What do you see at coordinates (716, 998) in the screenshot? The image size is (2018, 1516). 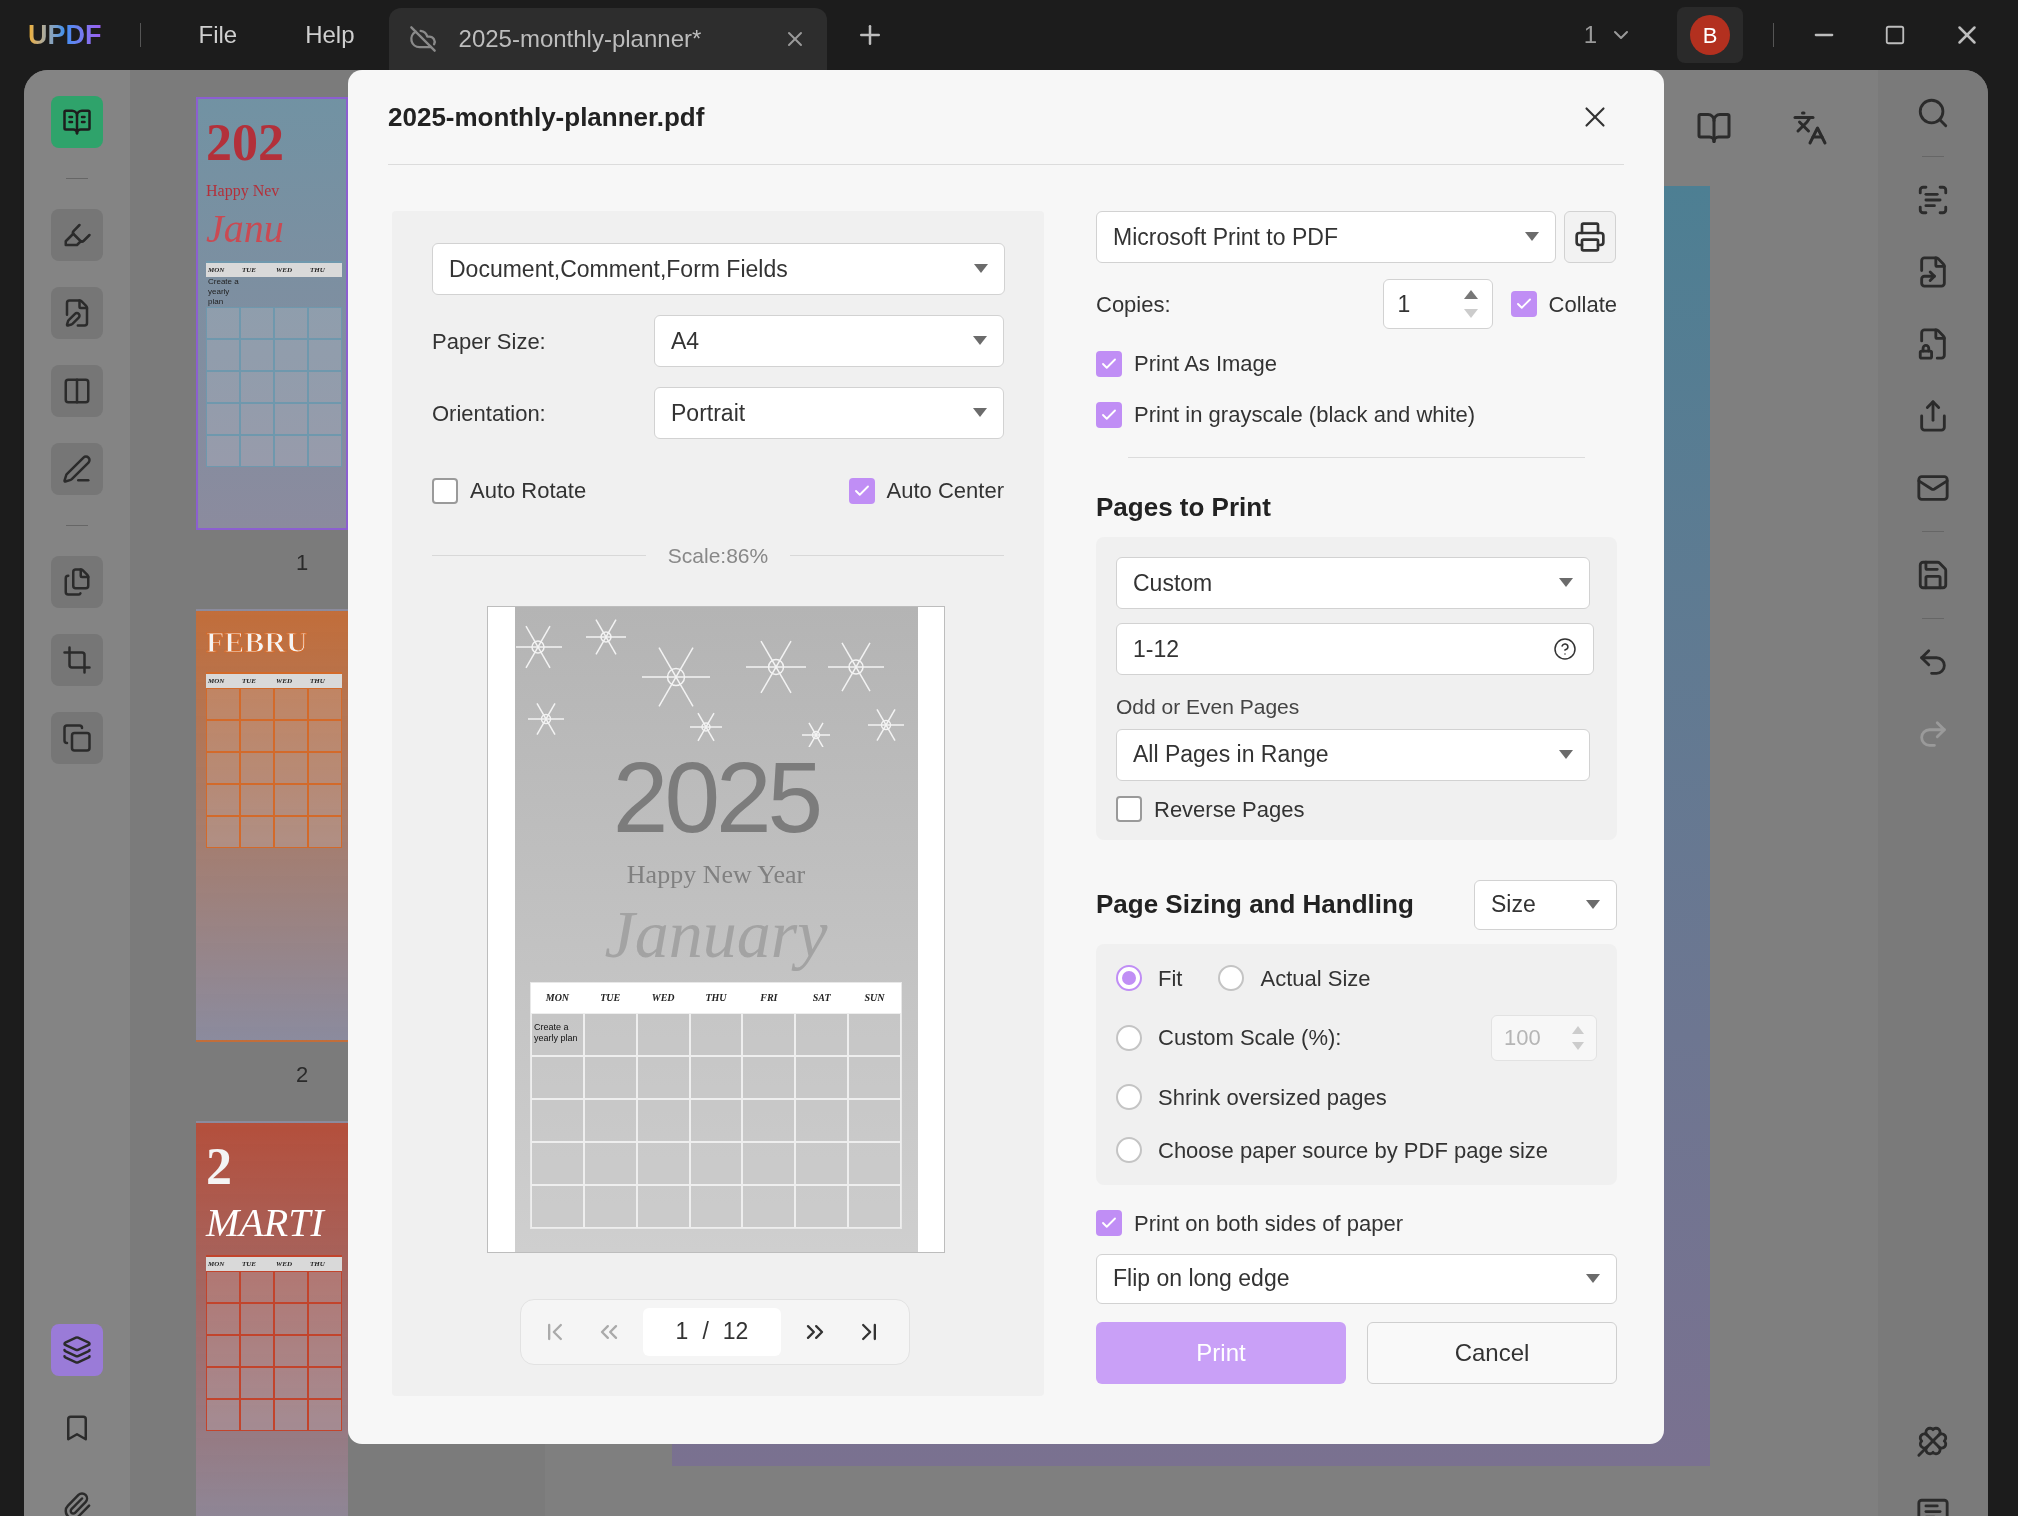 I see `day-label: THU` at bounding box center [716, 998].